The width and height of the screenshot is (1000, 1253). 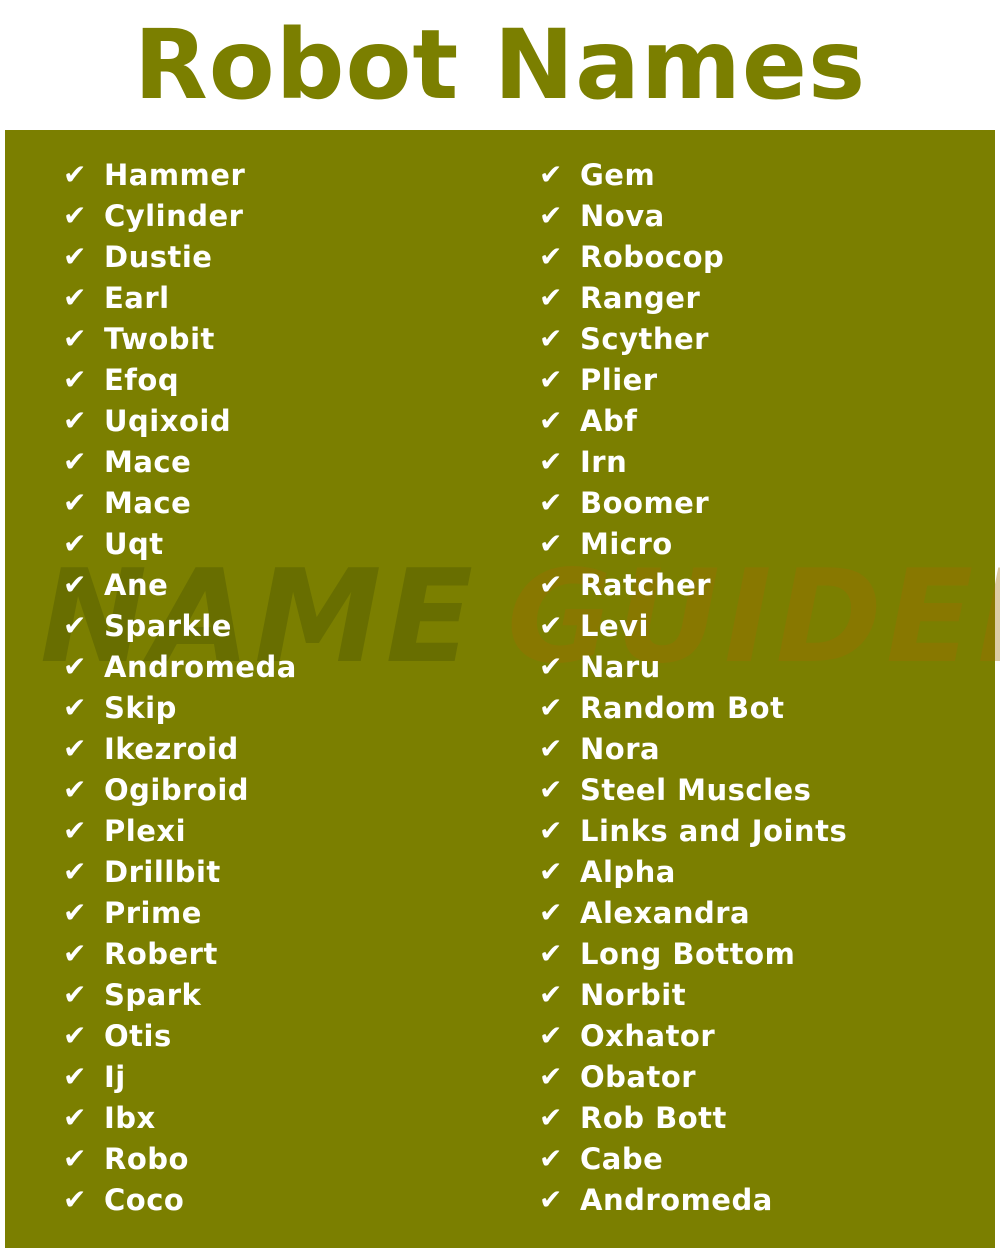 What do you see at coordinates (177, 707) in the screenshot?
I see `list-item: ✔ Skip` at bounding box center [177, 707].